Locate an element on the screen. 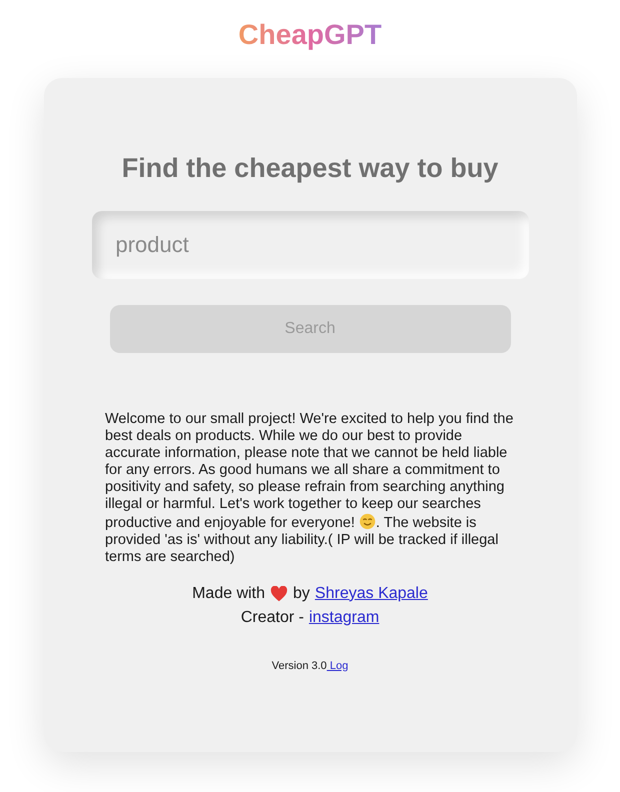 This screenshot has width=620, height=792. instagram-link: instagram is located at coordinates (344, 618).